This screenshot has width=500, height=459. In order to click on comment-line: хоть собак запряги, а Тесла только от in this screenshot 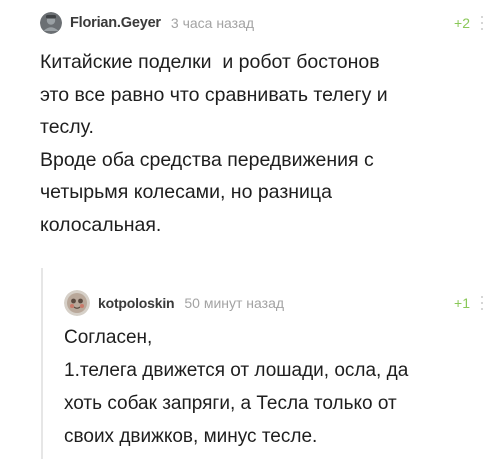, I will do `click(230, 403)`.